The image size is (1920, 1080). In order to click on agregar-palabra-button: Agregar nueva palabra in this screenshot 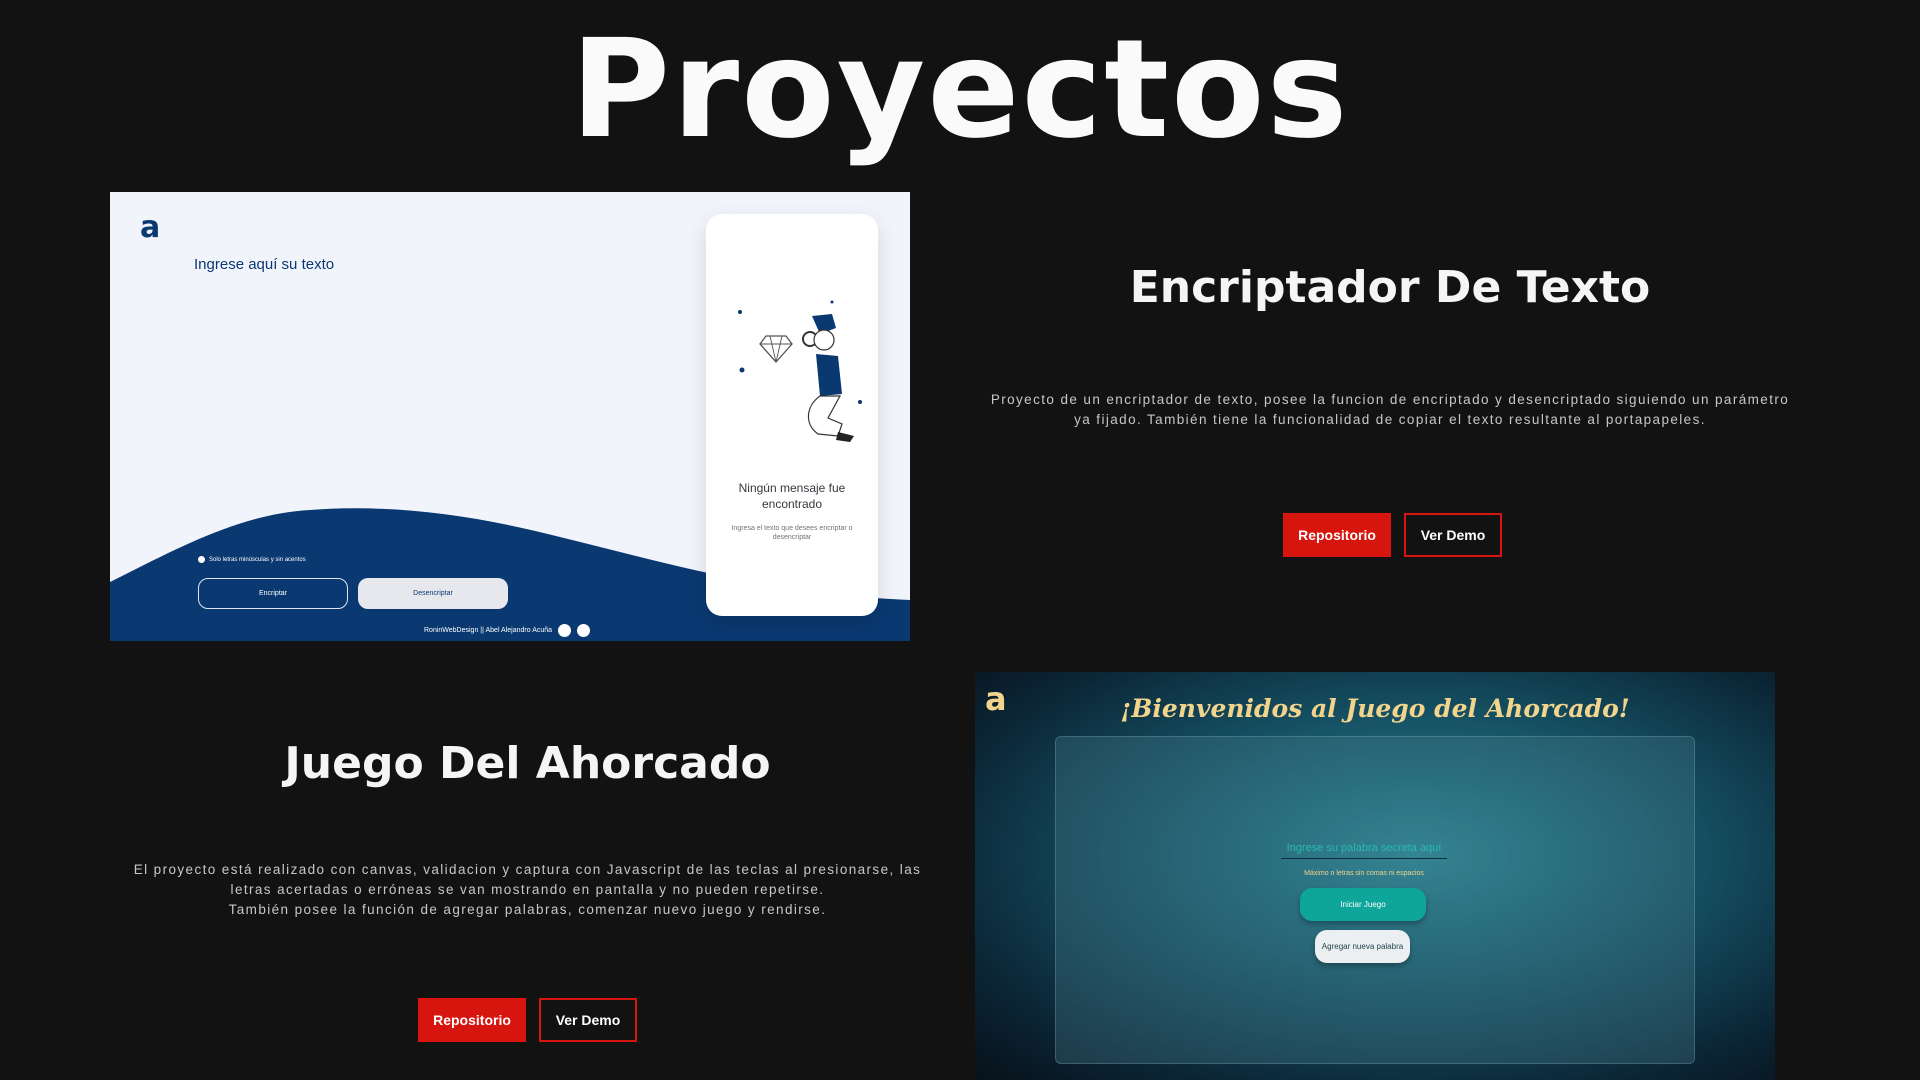, I will do `click(1362, 946)`.